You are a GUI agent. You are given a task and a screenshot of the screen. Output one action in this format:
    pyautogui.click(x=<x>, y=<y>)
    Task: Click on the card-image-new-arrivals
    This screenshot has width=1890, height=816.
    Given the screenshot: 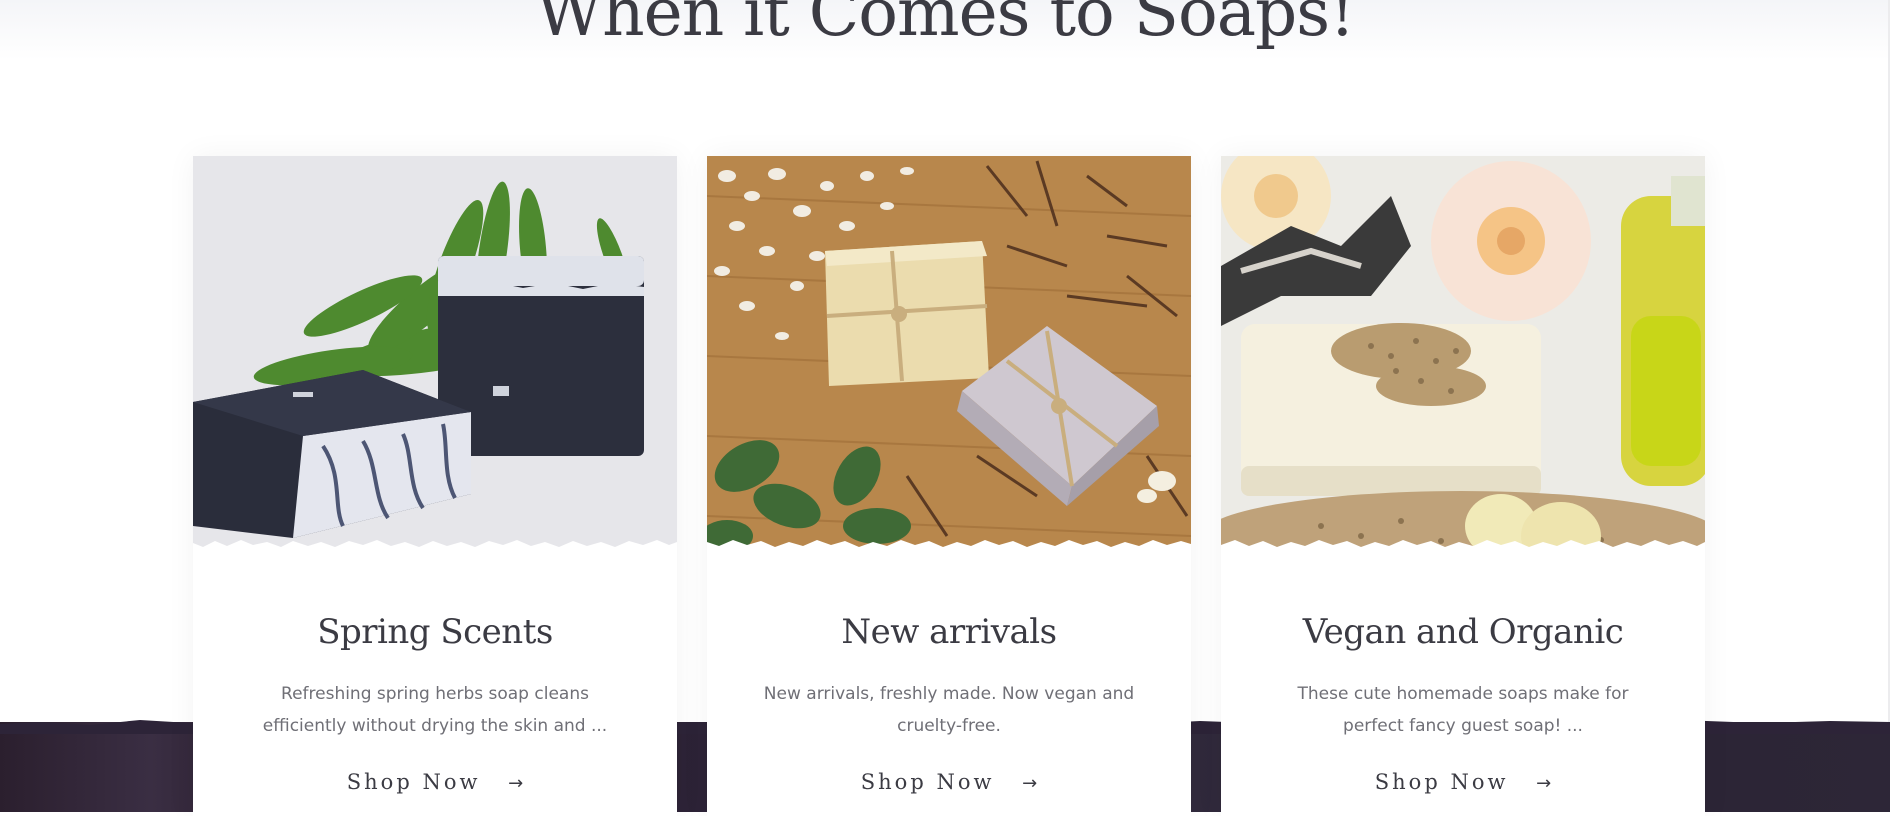 What is the action you would take?
    pyautogui.click(x=949, y=357)
    